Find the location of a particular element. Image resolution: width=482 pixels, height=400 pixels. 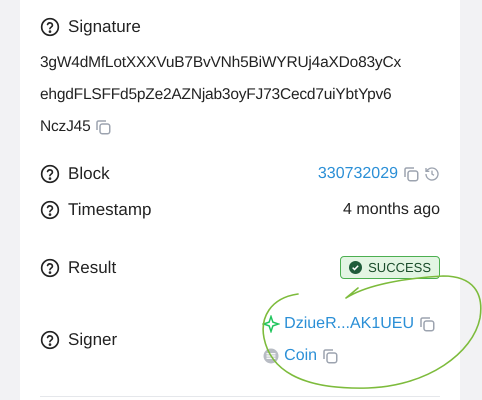

field-label: Result is located at coordinates (92, 267).